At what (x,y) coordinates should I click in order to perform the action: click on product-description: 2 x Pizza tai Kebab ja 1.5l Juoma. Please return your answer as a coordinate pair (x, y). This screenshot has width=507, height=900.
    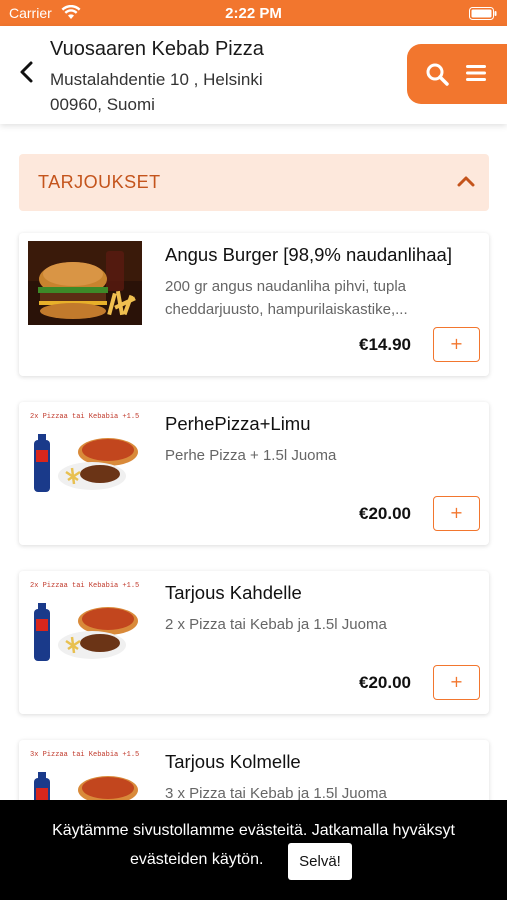
    Looking at the image, I should click on (276, 624).